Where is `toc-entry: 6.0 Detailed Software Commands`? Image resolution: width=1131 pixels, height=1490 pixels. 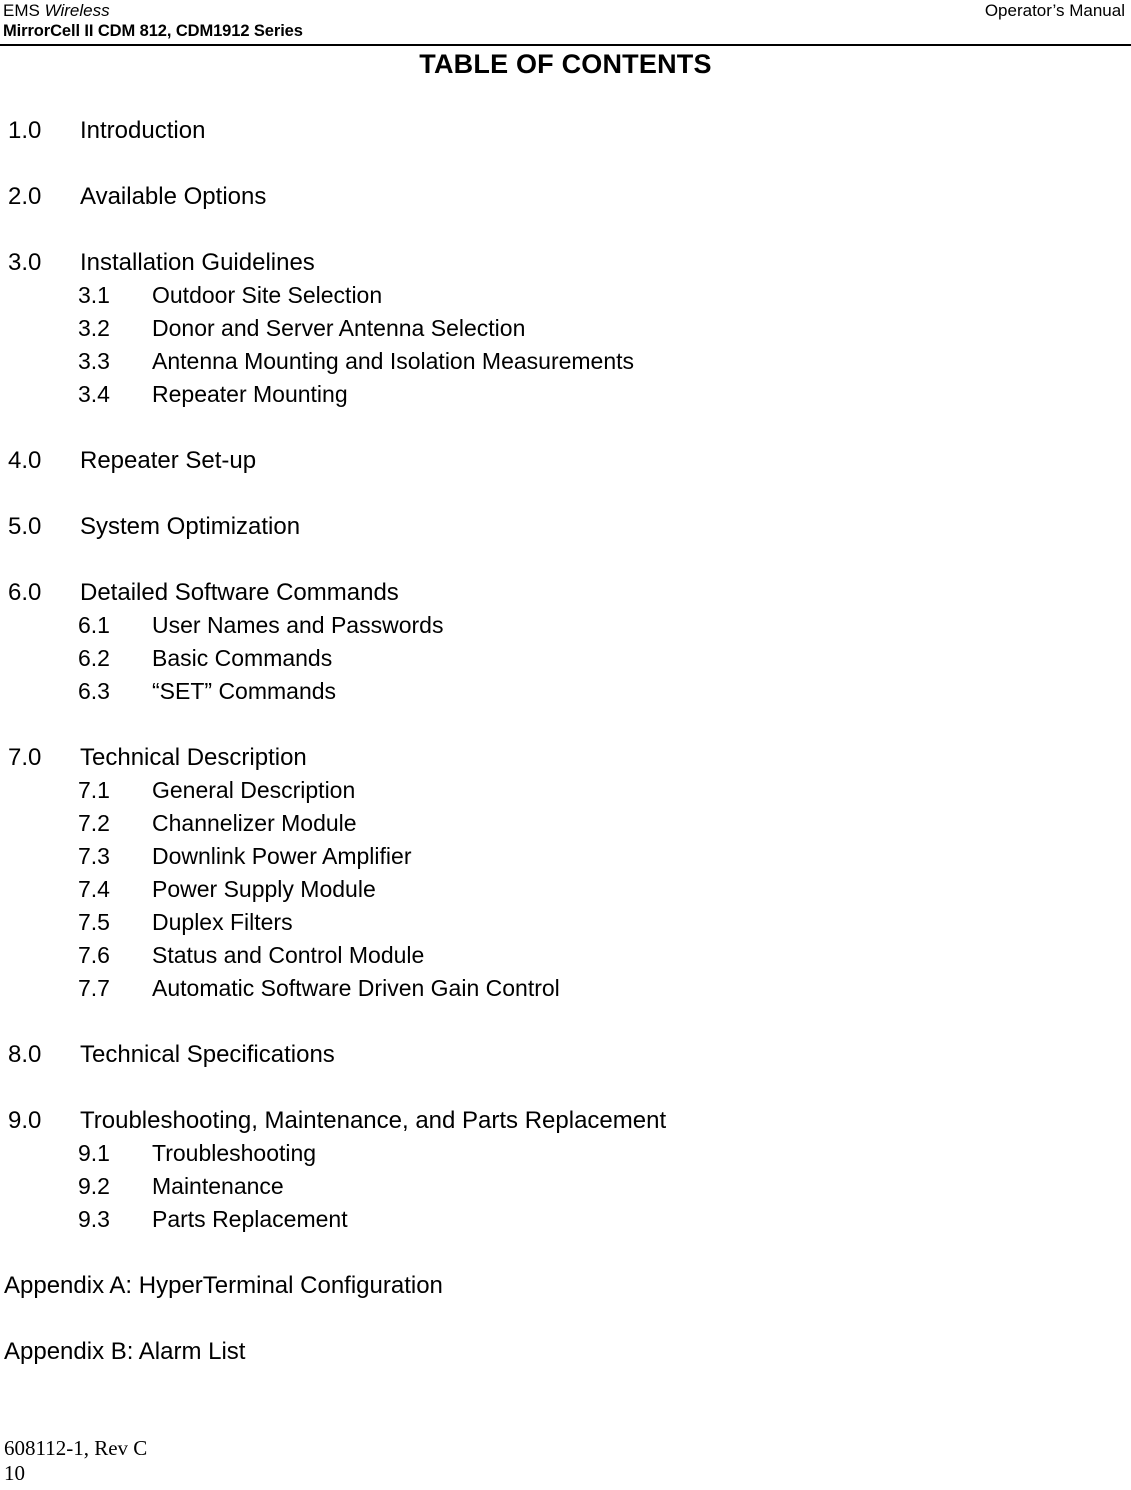 toc-entry: 6.0 Detailed Software Commands is located at coordinates (565, 592).